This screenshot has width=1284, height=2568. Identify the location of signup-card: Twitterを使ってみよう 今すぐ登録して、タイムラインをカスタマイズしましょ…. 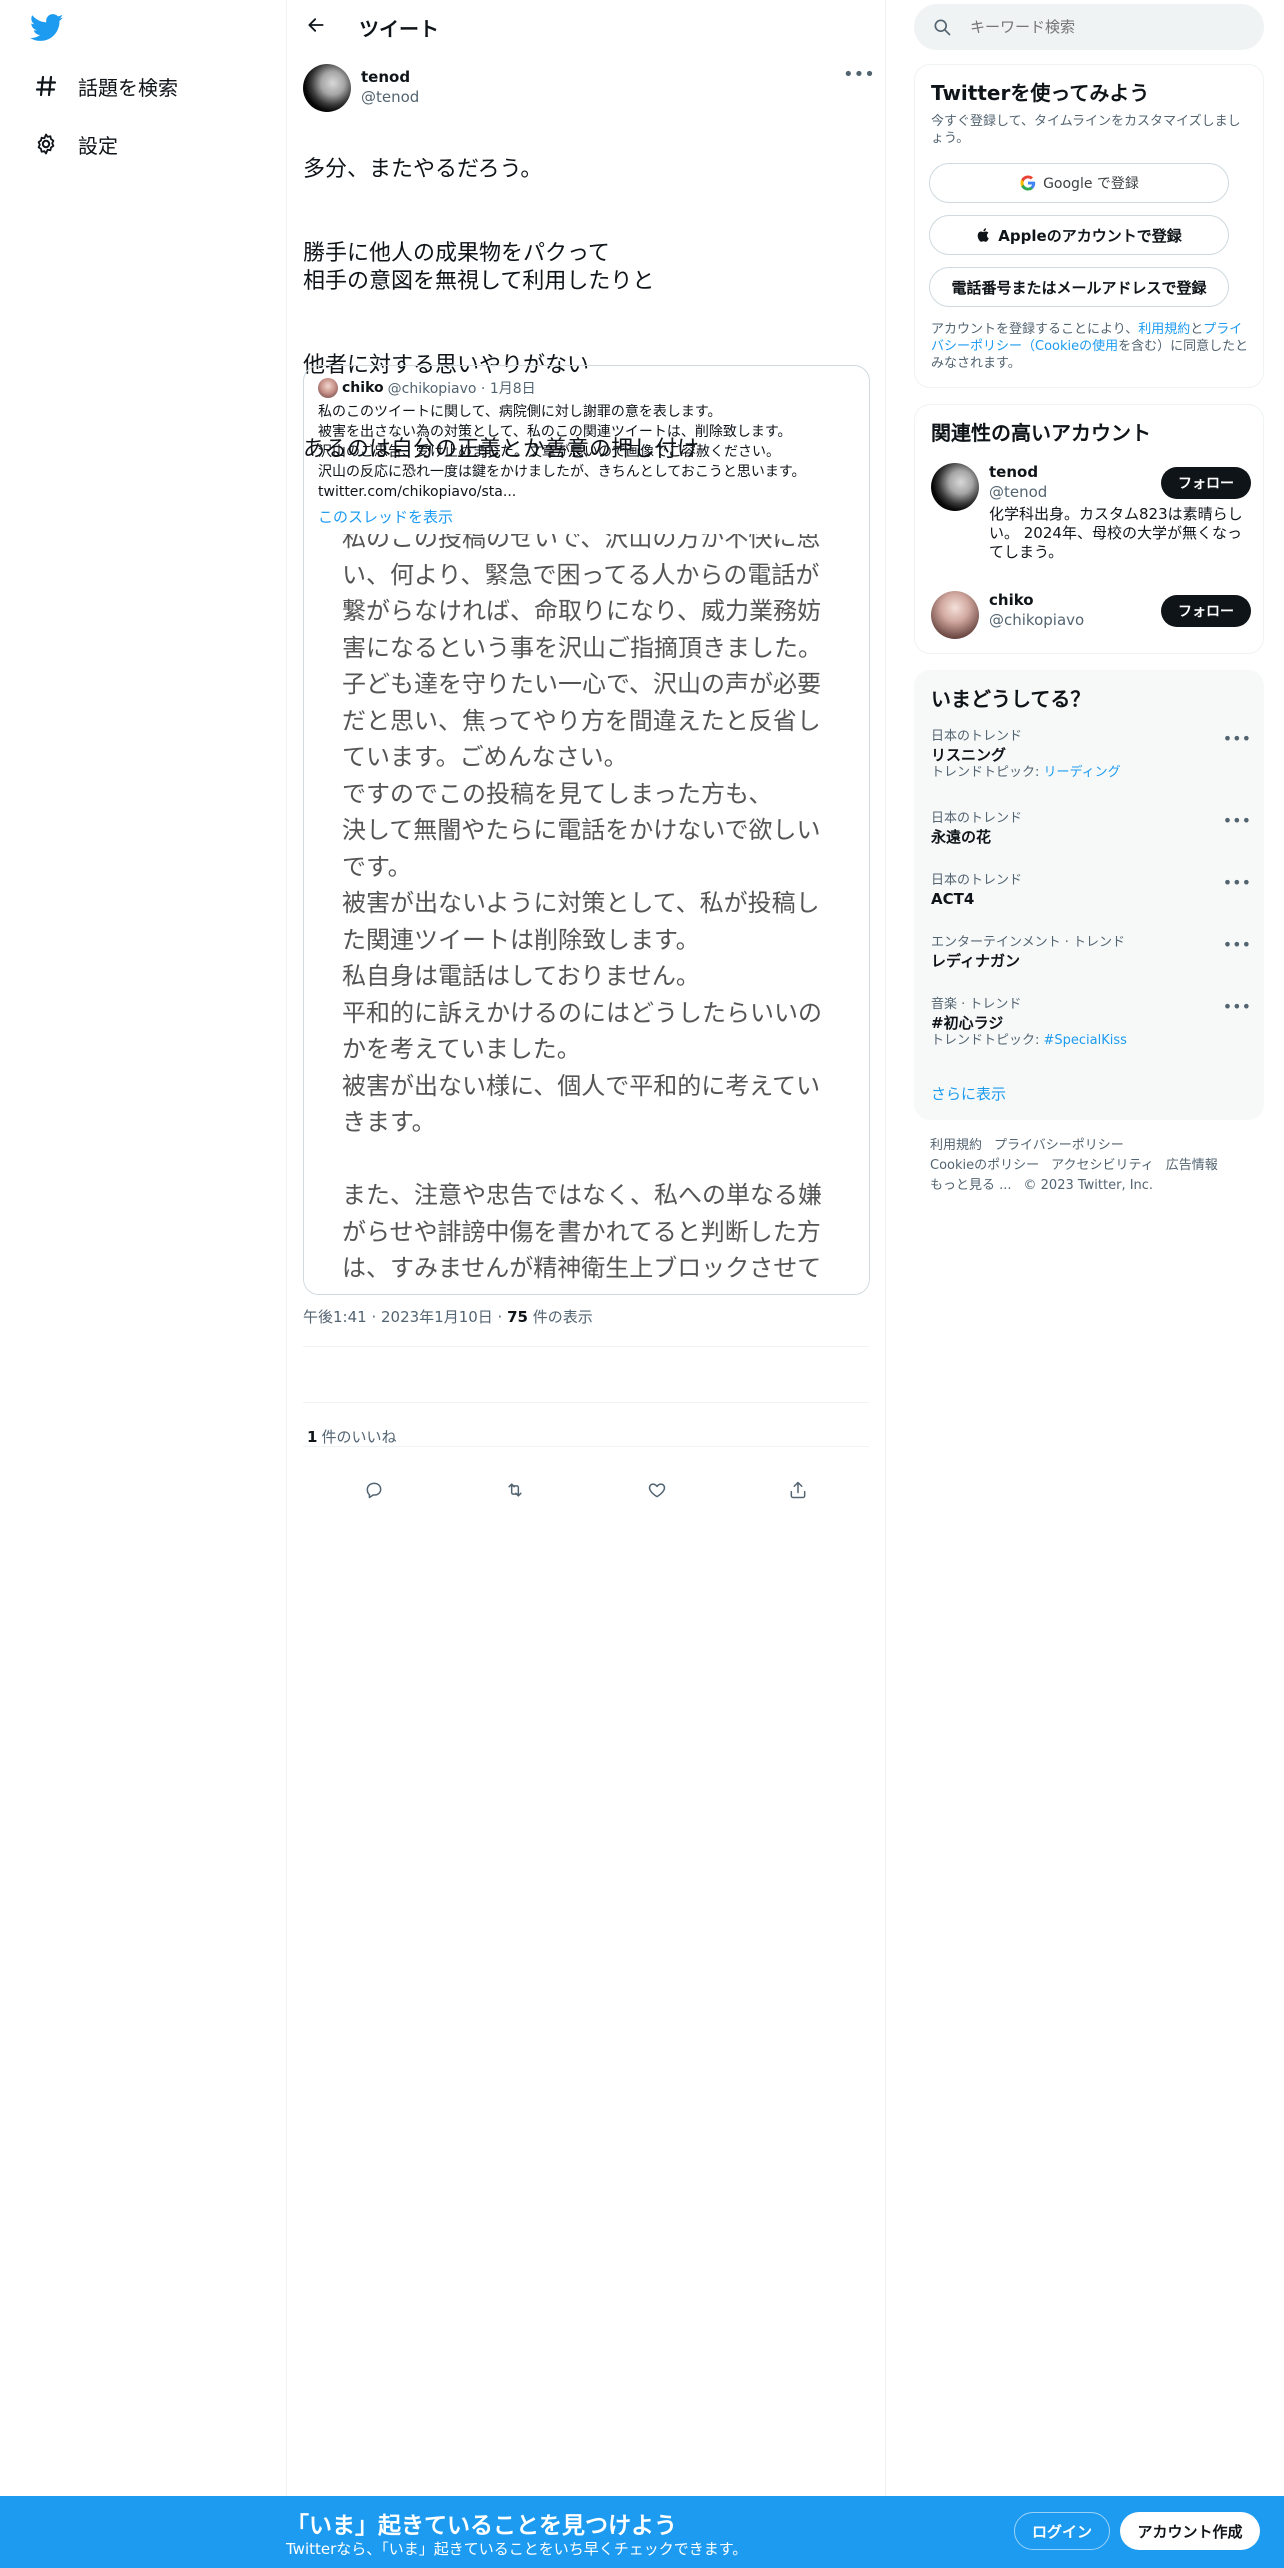
(1089, 226).